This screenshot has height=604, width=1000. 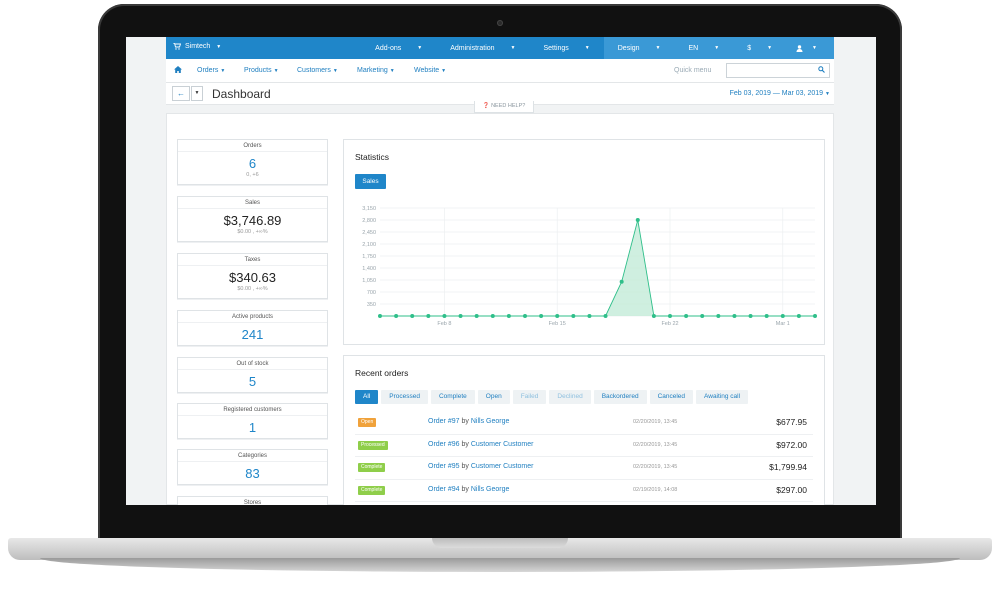 What do you see at coordinates (444, 466) in the screenshot?
I see `order-number: Order #95` at bounding box center [444, 466].